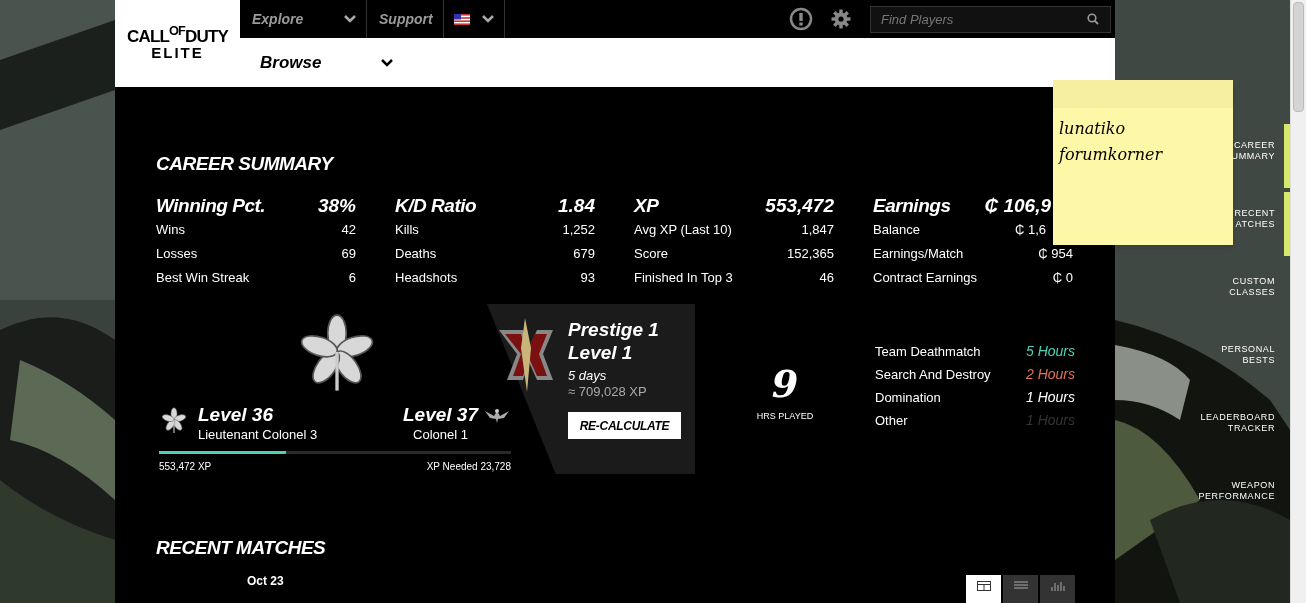  Describe the element at coordinates (1254, 219) in the screenshot. I see `side-nav-link: RECENT ATCHES` at that location.